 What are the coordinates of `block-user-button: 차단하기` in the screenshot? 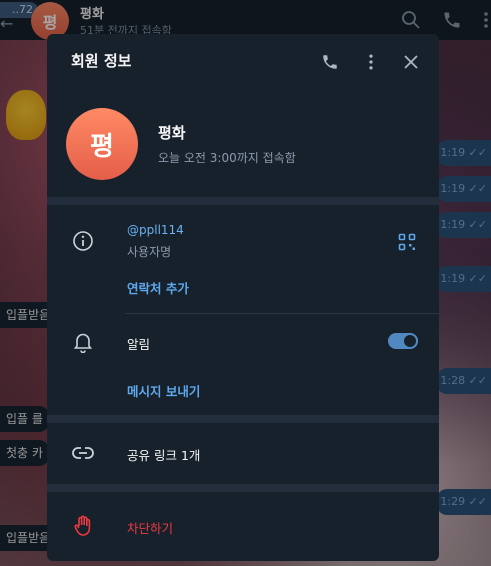 It's located at (150, 527).